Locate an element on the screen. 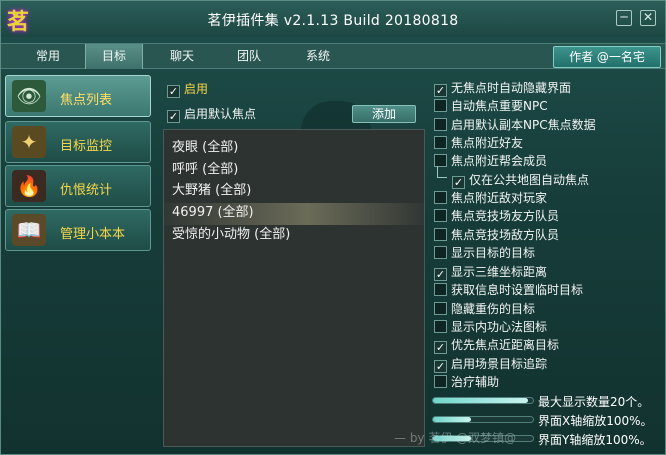 This screenshot has width=666, height=455. sidebar-item-threat-stats: 🔥 仇恨统计 is located at coordinates (78, 186).